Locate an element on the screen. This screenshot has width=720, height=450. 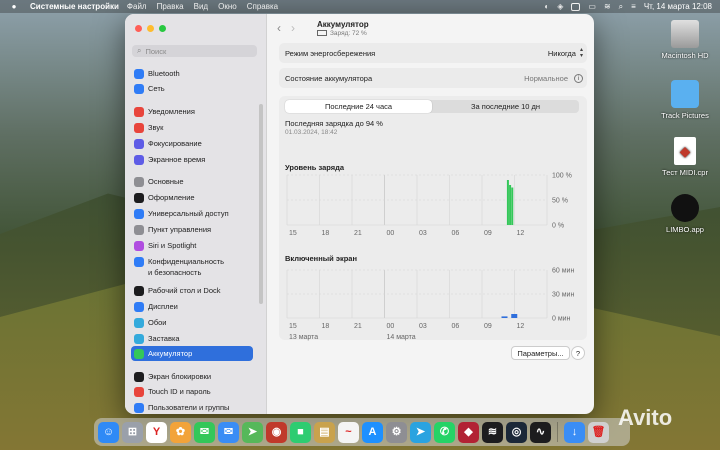
close-button is located at coordinates (138, 28).